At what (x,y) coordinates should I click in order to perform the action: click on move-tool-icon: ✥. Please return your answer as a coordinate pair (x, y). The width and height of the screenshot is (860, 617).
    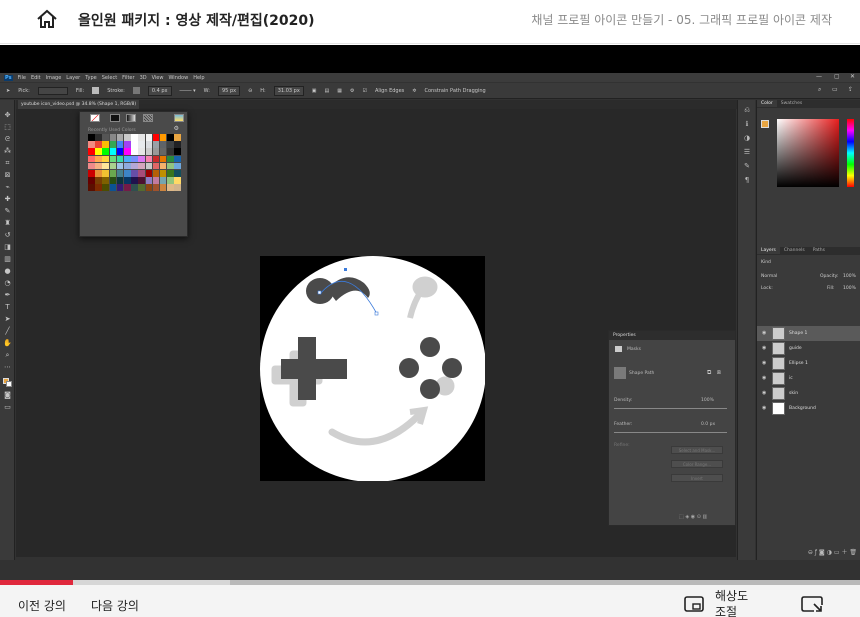
    Looking at the image, I should click on (7, 115).